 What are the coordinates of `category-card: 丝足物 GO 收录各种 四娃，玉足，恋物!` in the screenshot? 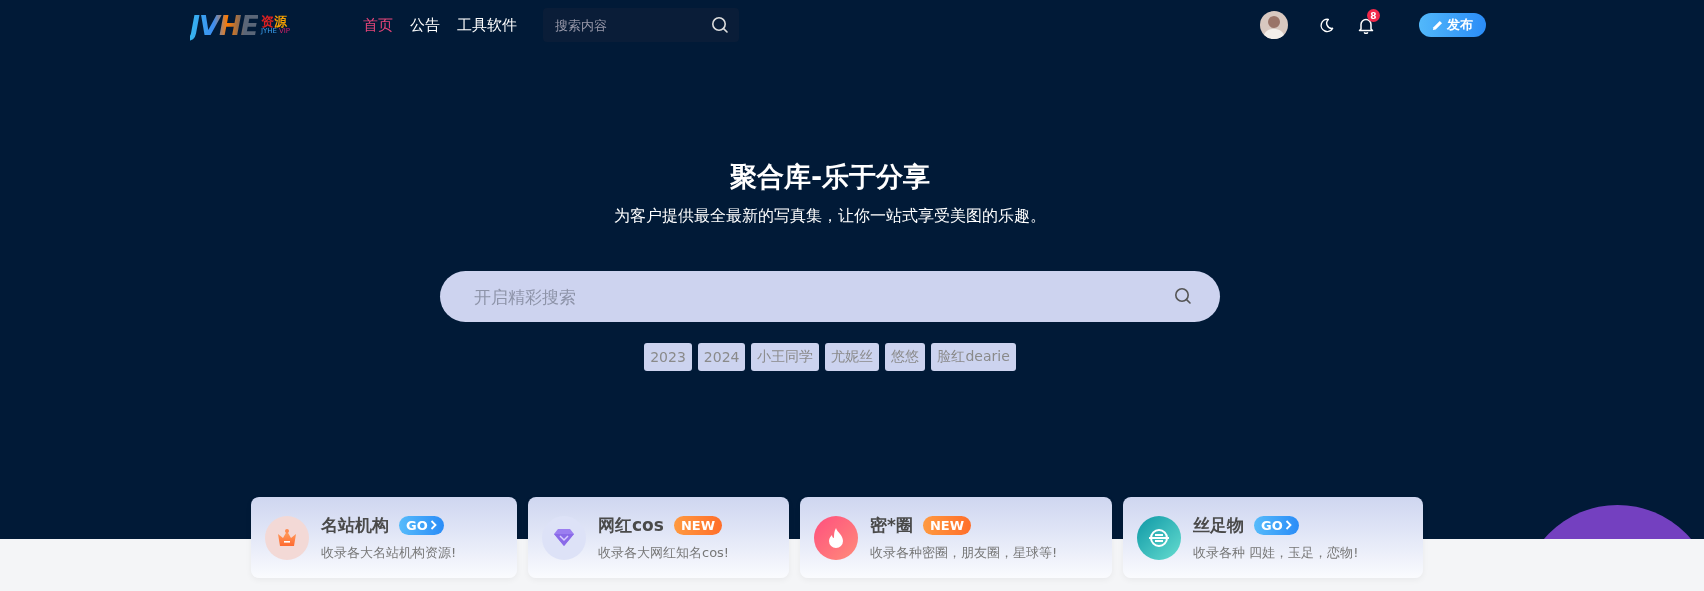 It's located at (1273, 537).